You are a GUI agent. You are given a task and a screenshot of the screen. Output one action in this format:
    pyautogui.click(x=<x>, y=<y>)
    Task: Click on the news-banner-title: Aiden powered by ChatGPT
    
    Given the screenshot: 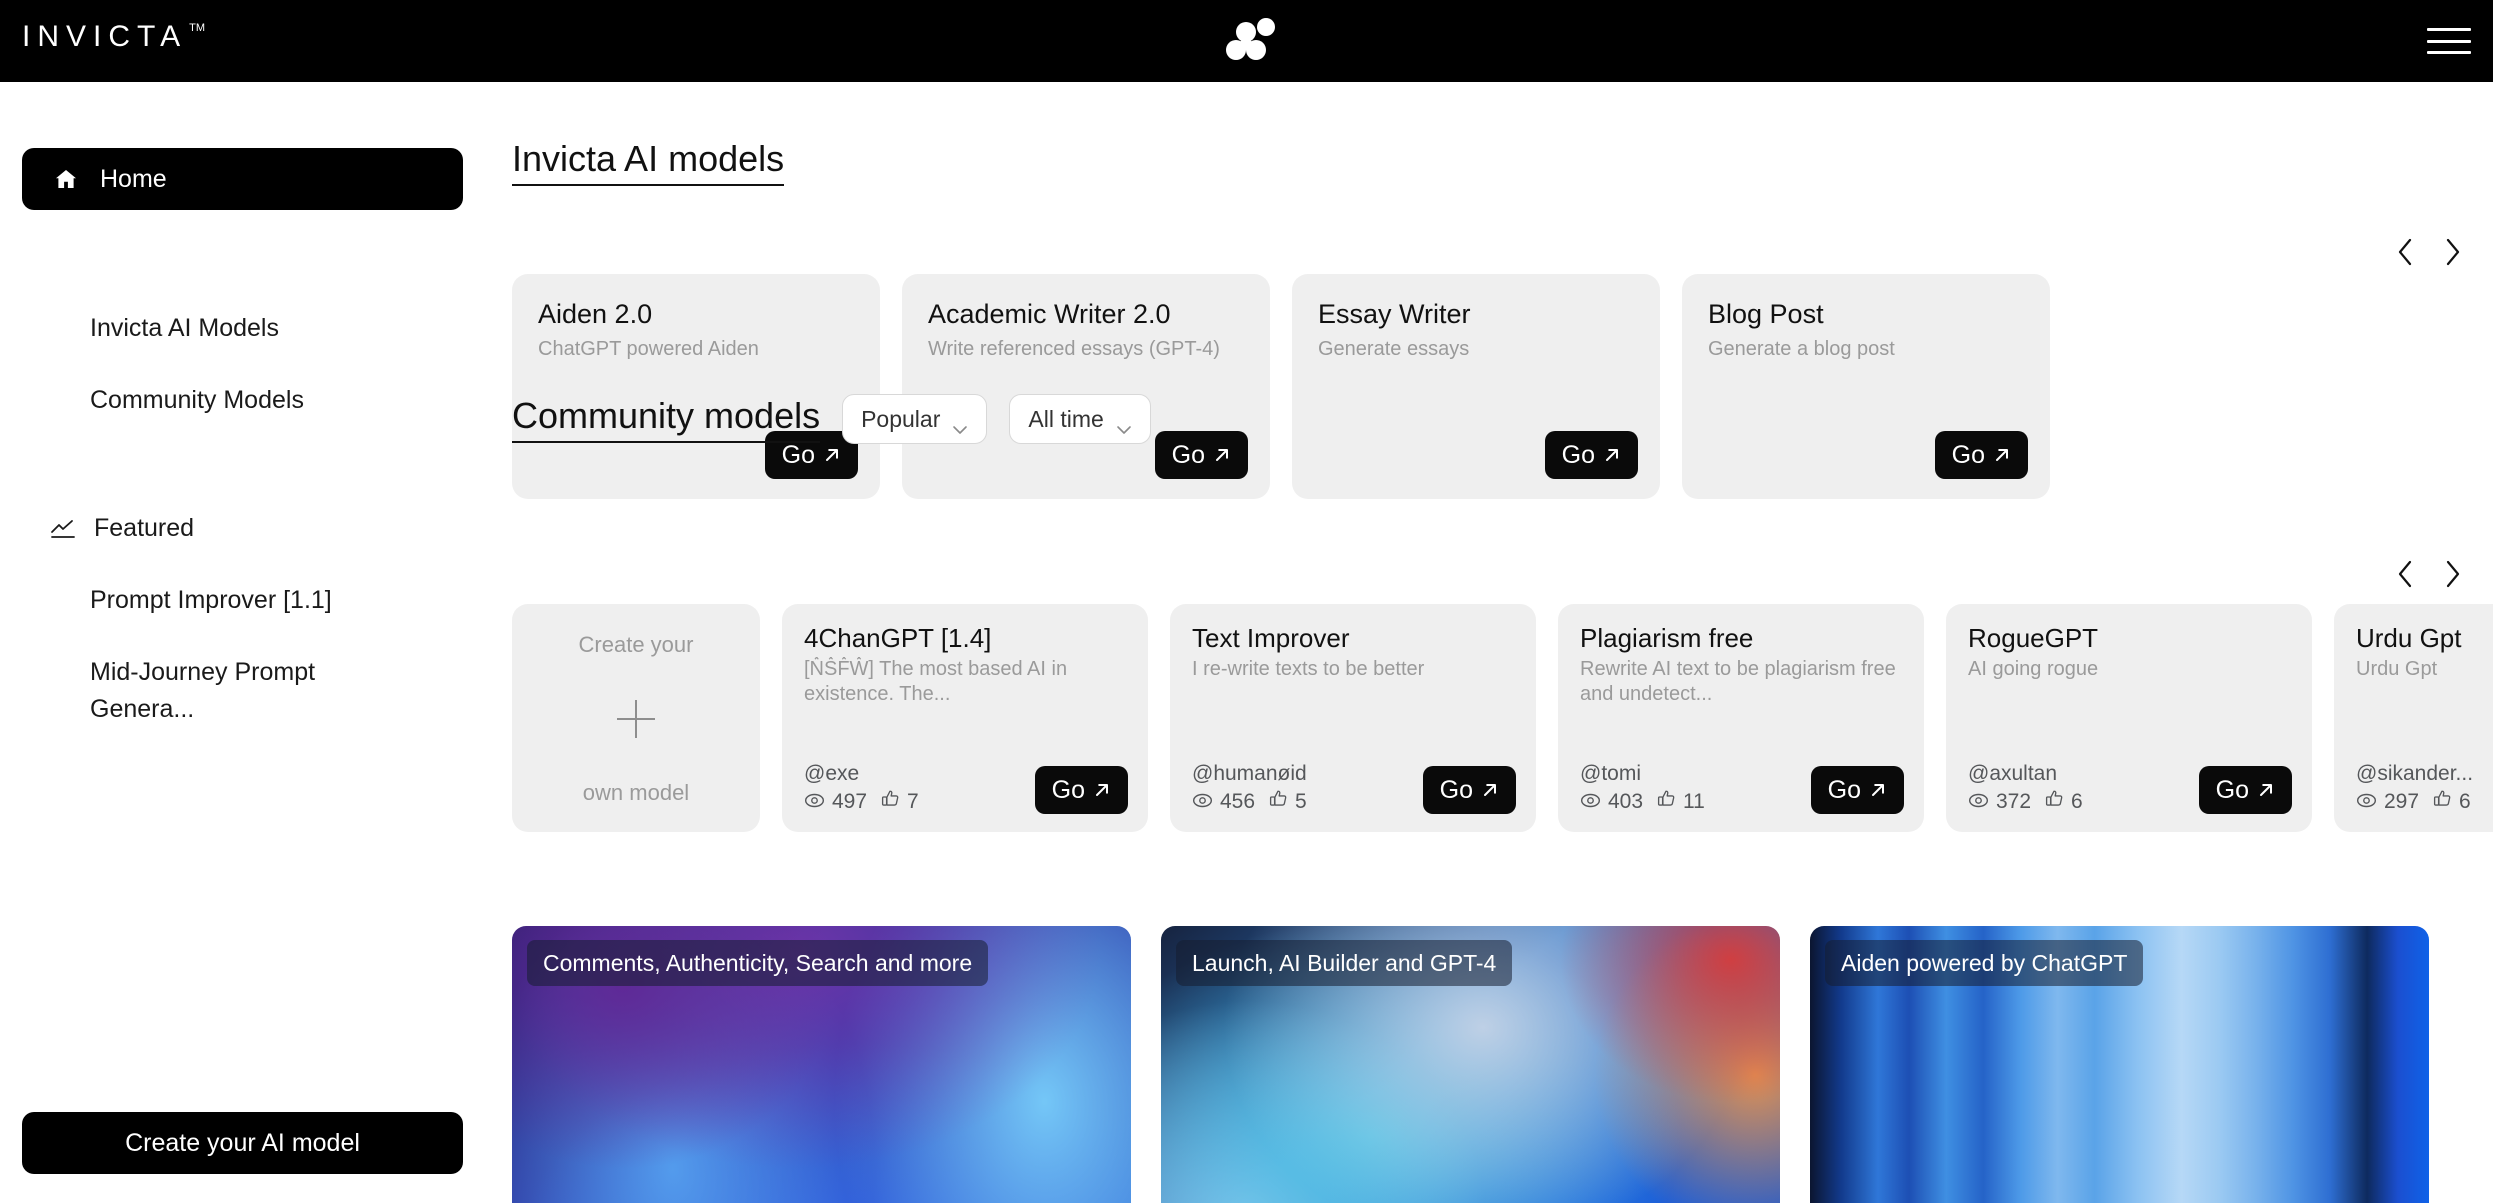 What is the action you would take?
    pyautogui.click(x=1984, y=963)
    